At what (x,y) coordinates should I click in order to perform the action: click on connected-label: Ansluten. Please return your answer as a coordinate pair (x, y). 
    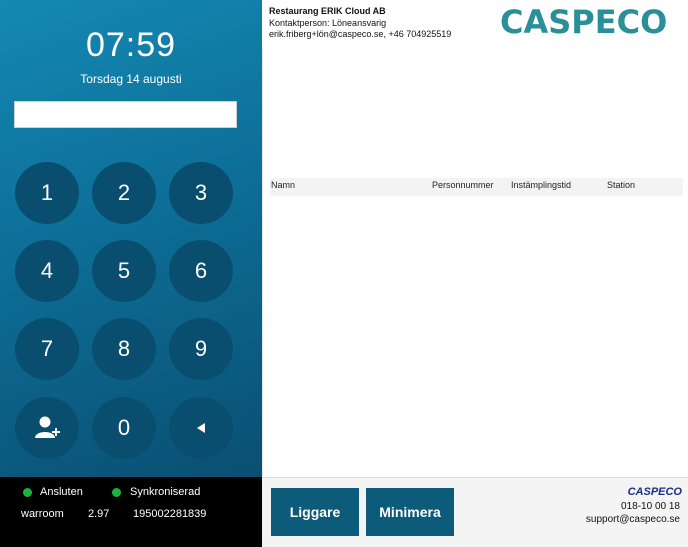
    Looking at the image, I should click on (61, 492).